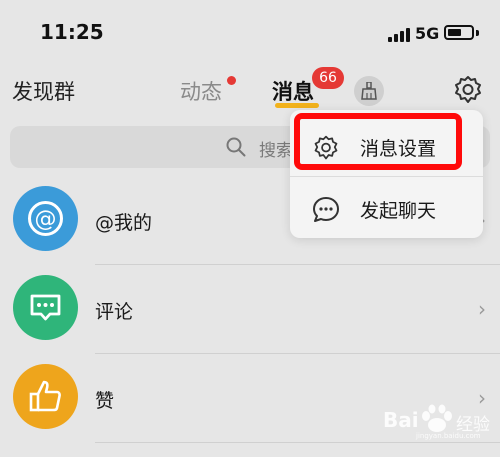  What do you see at coordinates (326, 212) in the screenshot?
I see `chat-bubble-icon` at bounding box center [326, 212].